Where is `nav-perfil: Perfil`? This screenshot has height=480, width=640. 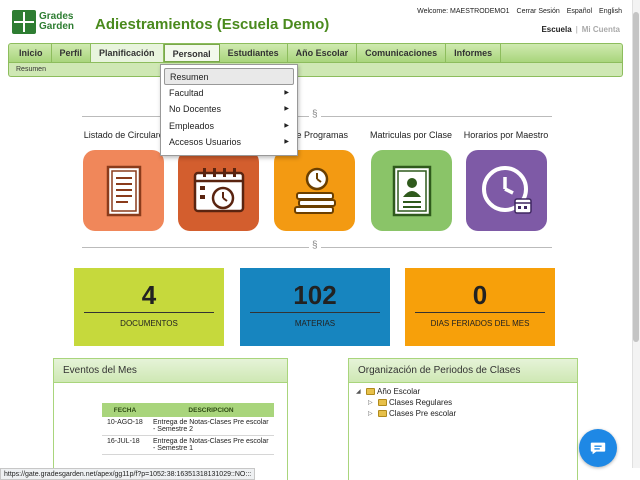
nav-perfil: Perfil is located at coordinates (72, 53).